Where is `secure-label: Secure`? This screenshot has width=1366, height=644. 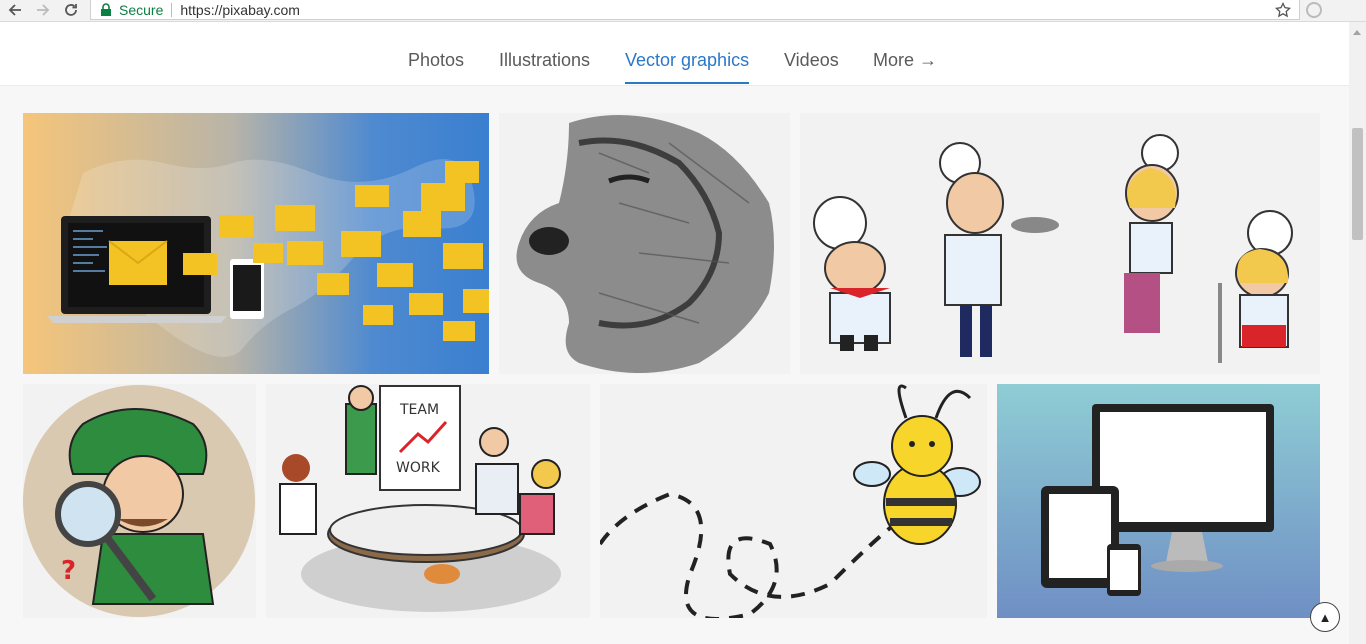 secure-label: Secure is located at coordinates (141, 9).